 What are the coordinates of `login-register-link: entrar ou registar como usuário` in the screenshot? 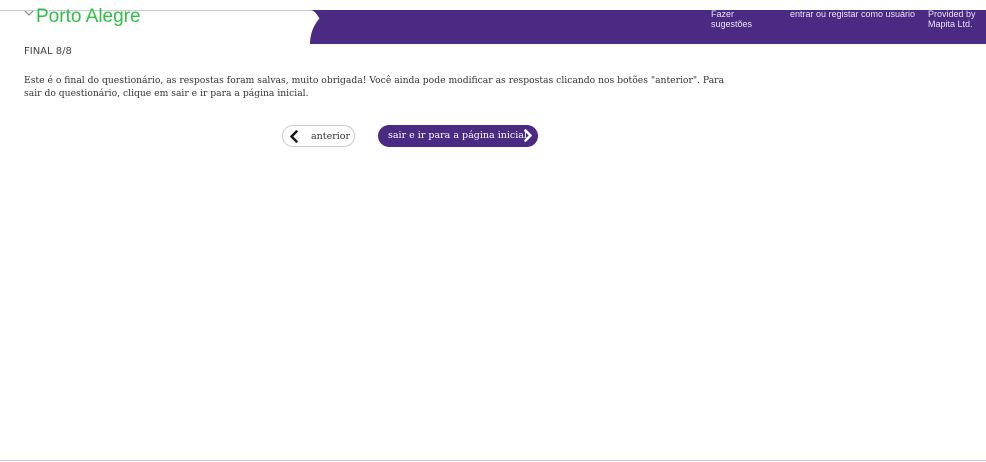 It's located at (852, 14).